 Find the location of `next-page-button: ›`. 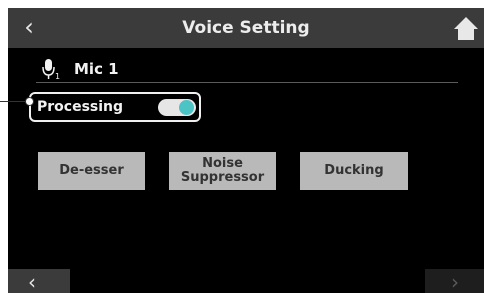

next-page-button: › is located at coordinates (454, 281).